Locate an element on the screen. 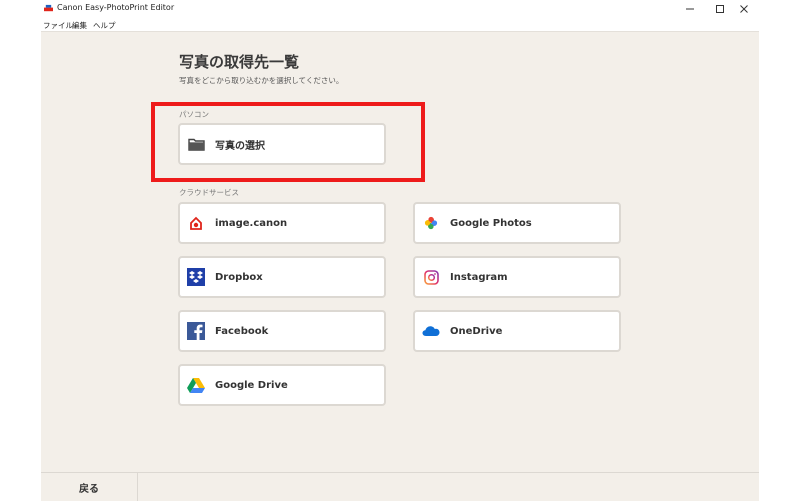 The width and height of the screenshot is (800, 501). facebook-button: Facebook is located at coordinates (282, 331).